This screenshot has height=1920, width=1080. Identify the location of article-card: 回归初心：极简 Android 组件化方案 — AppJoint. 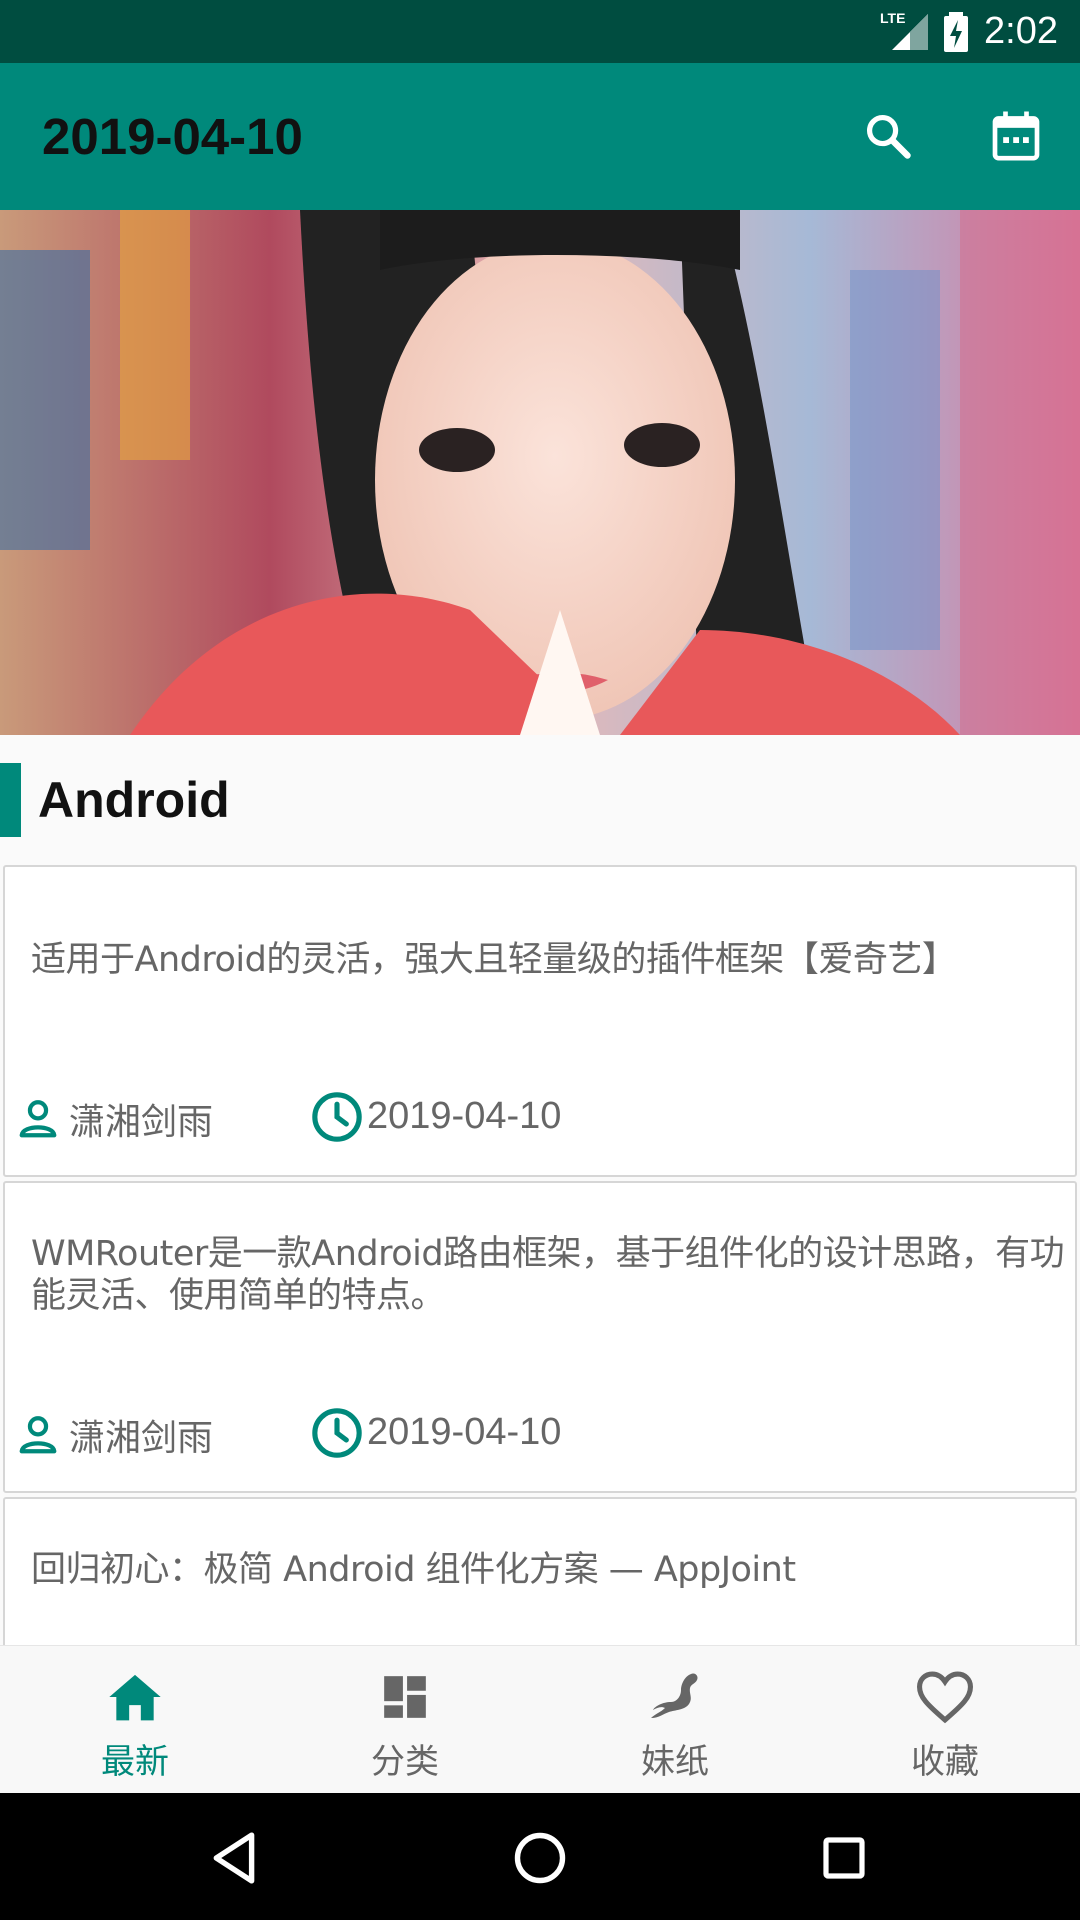
(540, 1571).